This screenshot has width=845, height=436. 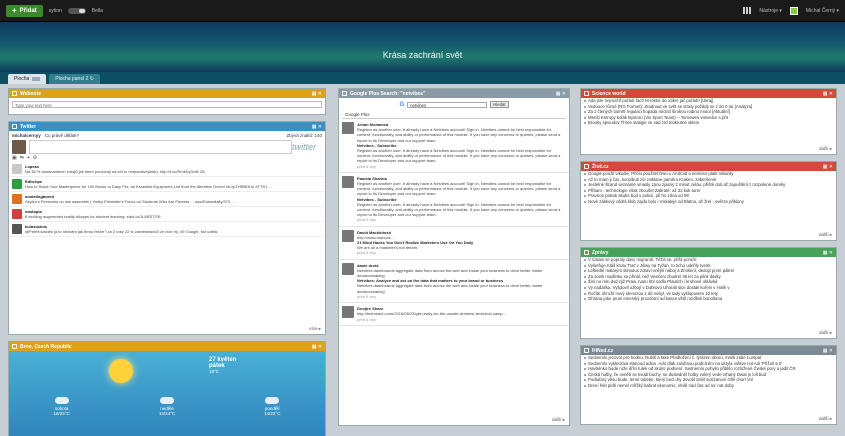 I want to click on tab-google-plus: Google Plus, so click(x=454, y=115).